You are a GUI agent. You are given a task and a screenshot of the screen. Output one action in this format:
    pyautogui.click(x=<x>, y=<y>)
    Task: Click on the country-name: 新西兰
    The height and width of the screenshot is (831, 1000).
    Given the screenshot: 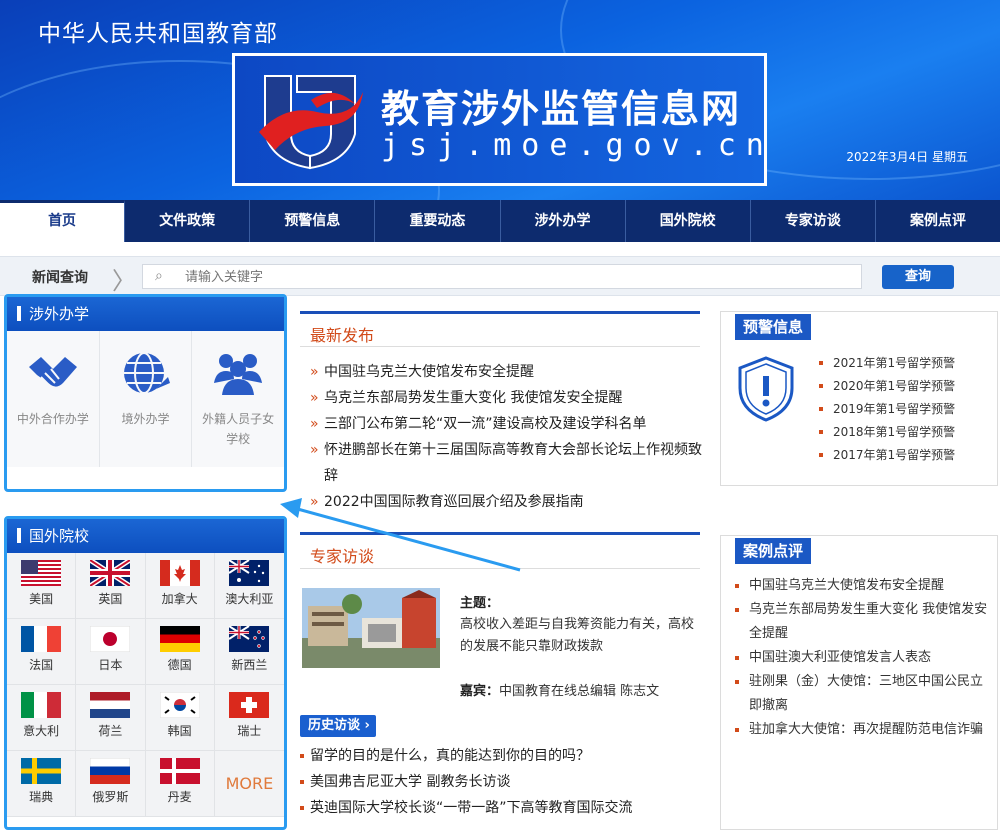 What is the action you would take?
    pyautogui.click(x=249, y=665)
    